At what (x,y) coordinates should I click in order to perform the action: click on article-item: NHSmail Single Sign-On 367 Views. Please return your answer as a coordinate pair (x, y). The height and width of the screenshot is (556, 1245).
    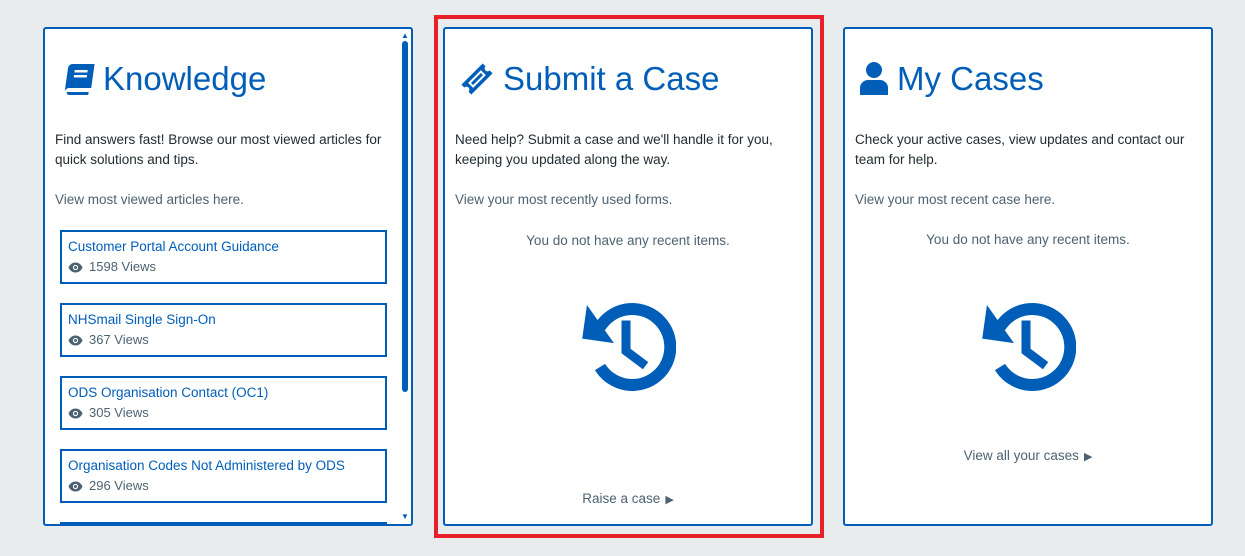
    Looking at the image, I should click on (223, 330).